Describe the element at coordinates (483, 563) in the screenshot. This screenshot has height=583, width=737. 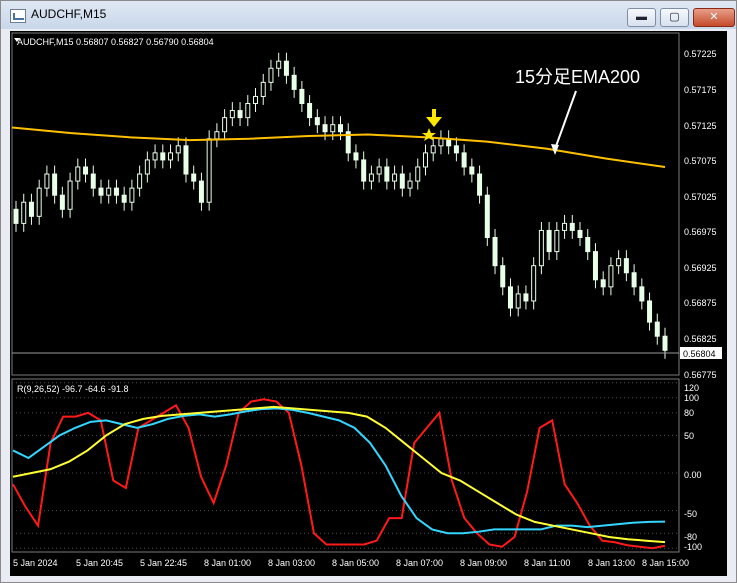
I see `time-label: 8 Jan 09:00` at that location.